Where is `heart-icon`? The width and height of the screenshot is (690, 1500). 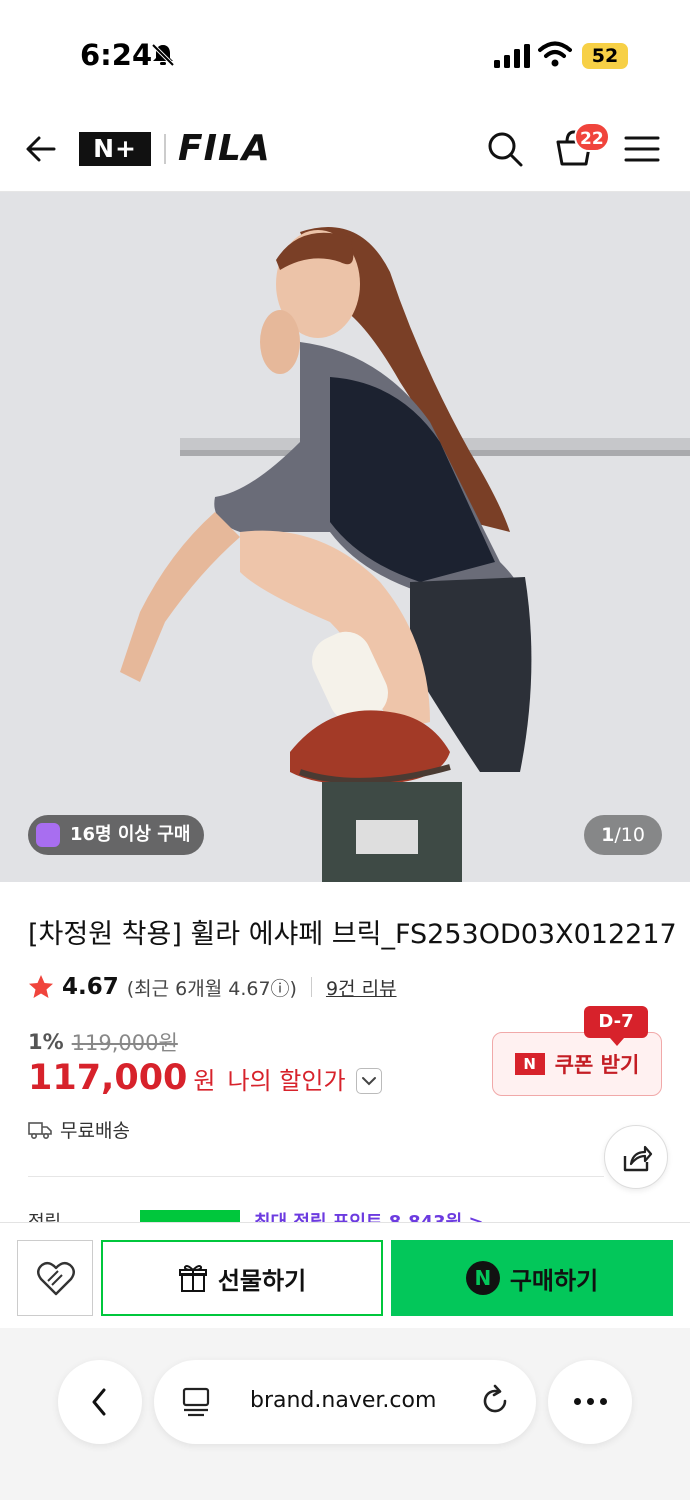
heart-icon is located at coordinates (56, 1278).